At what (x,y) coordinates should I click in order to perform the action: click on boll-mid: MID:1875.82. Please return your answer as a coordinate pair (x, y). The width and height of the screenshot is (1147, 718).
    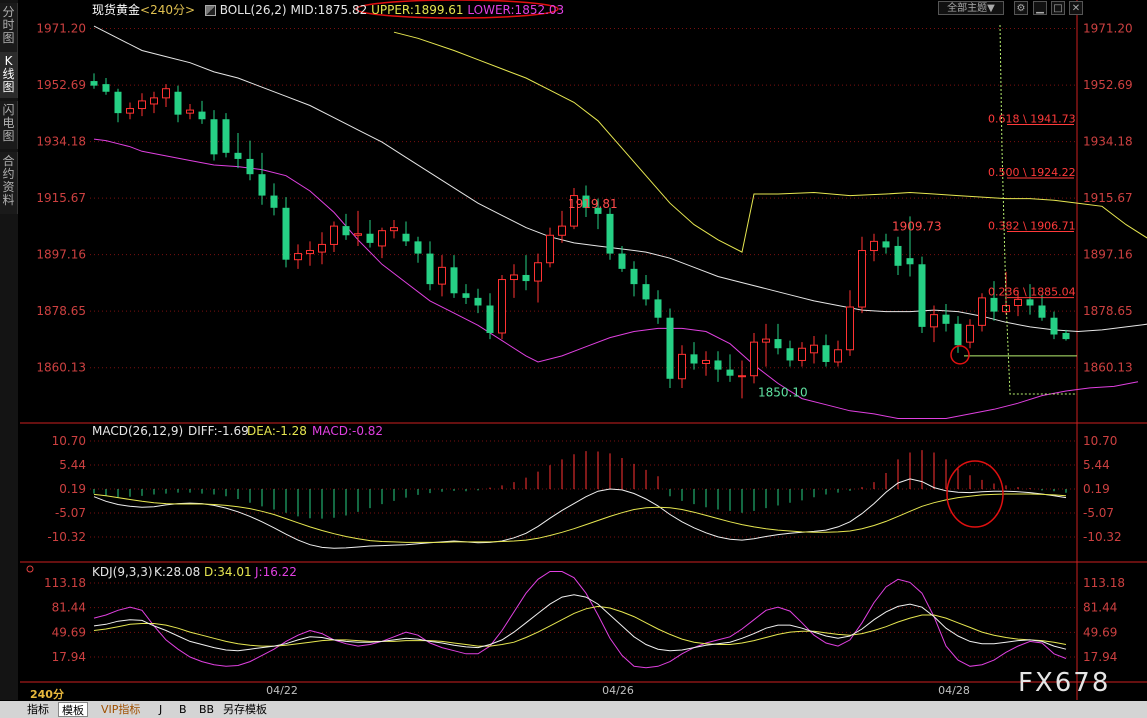
    Looking at the image, I should click on (329, 10).